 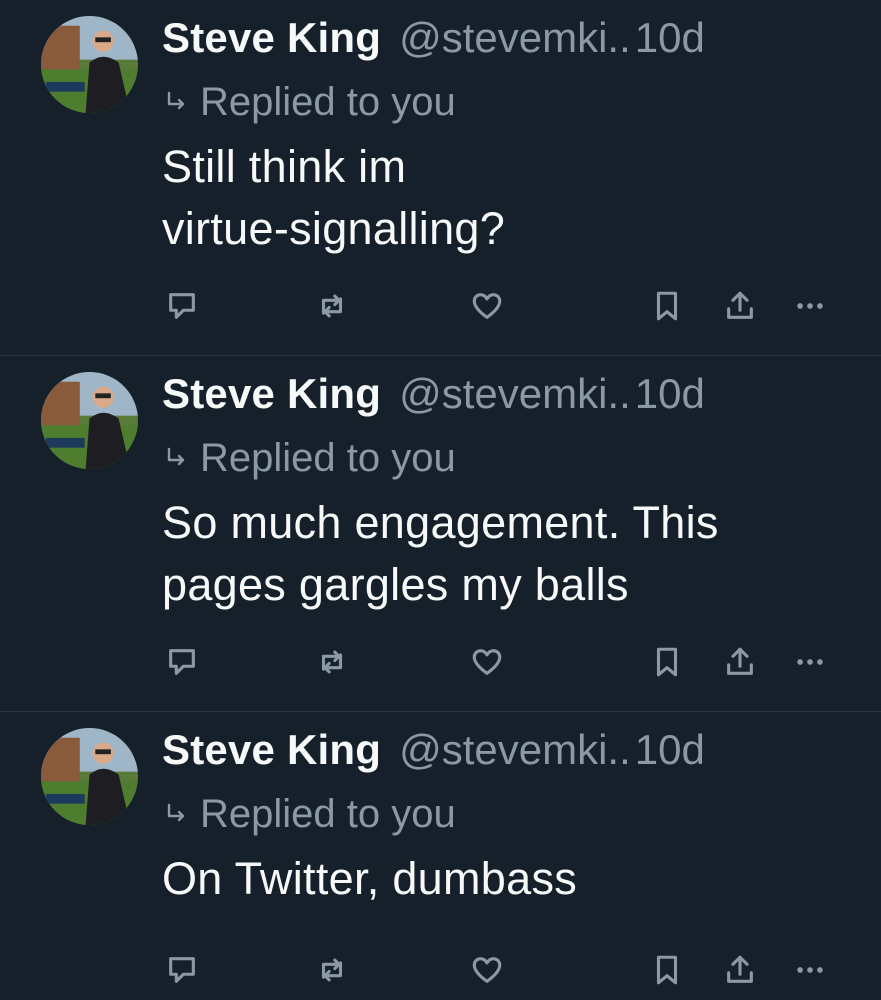 I want to click on tweet-text: Still think im virtue-signalling?, so click(x=506, y=198).